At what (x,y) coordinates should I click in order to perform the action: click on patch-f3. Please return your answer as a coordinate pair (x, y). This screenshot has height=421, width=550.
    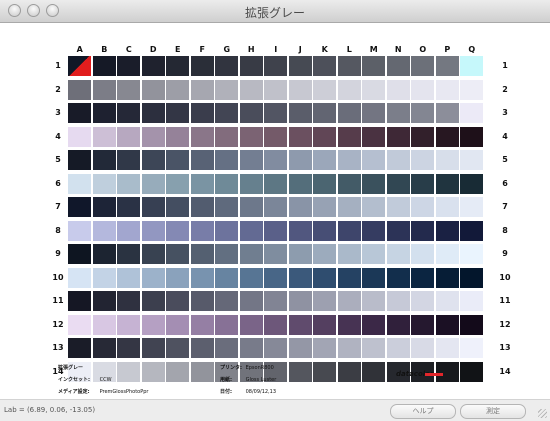
    Looking at the image, I should click on (202, 113).